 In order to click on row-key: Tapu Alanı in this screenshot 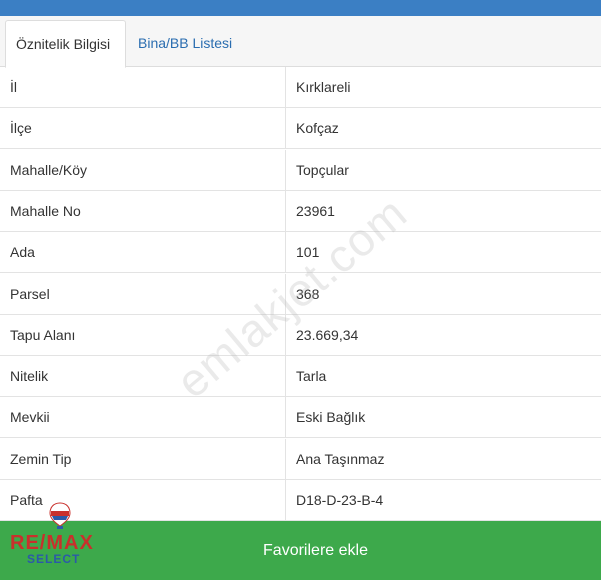, I will do `click(43, 334)`.